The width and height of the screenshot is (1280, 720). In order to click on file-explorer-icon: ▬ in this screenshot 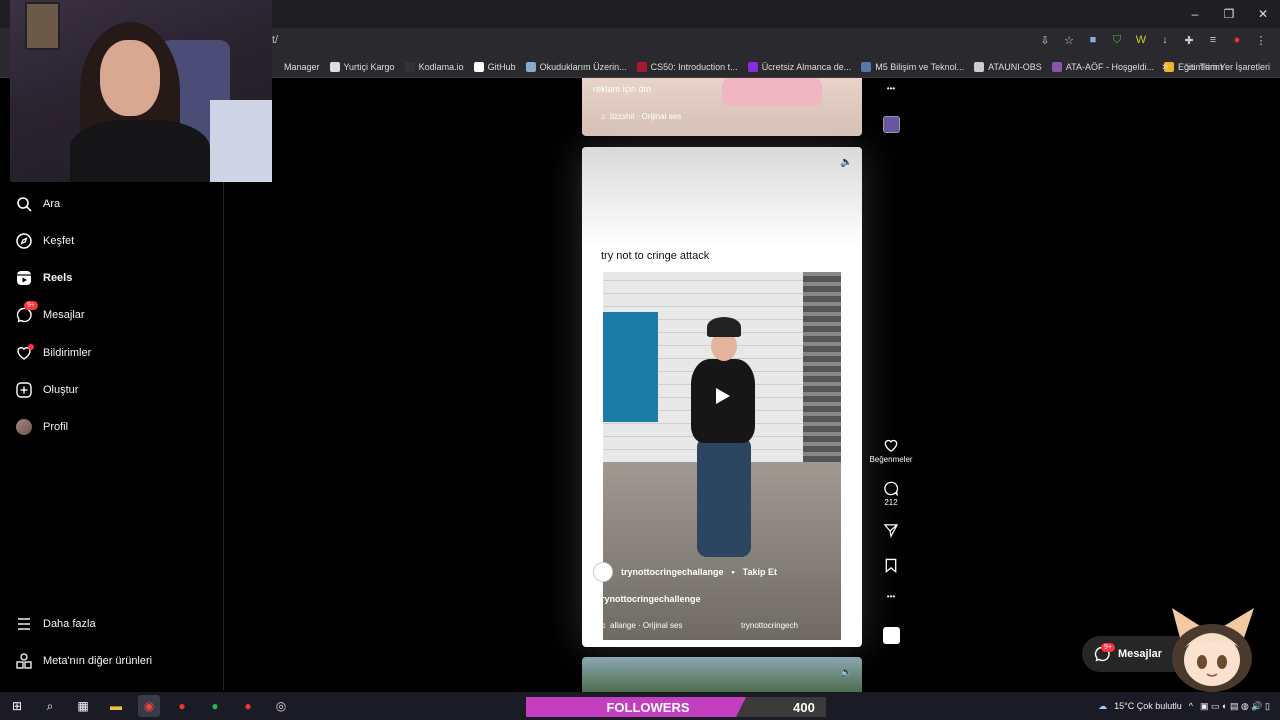, I will do `click(116, 706)`.